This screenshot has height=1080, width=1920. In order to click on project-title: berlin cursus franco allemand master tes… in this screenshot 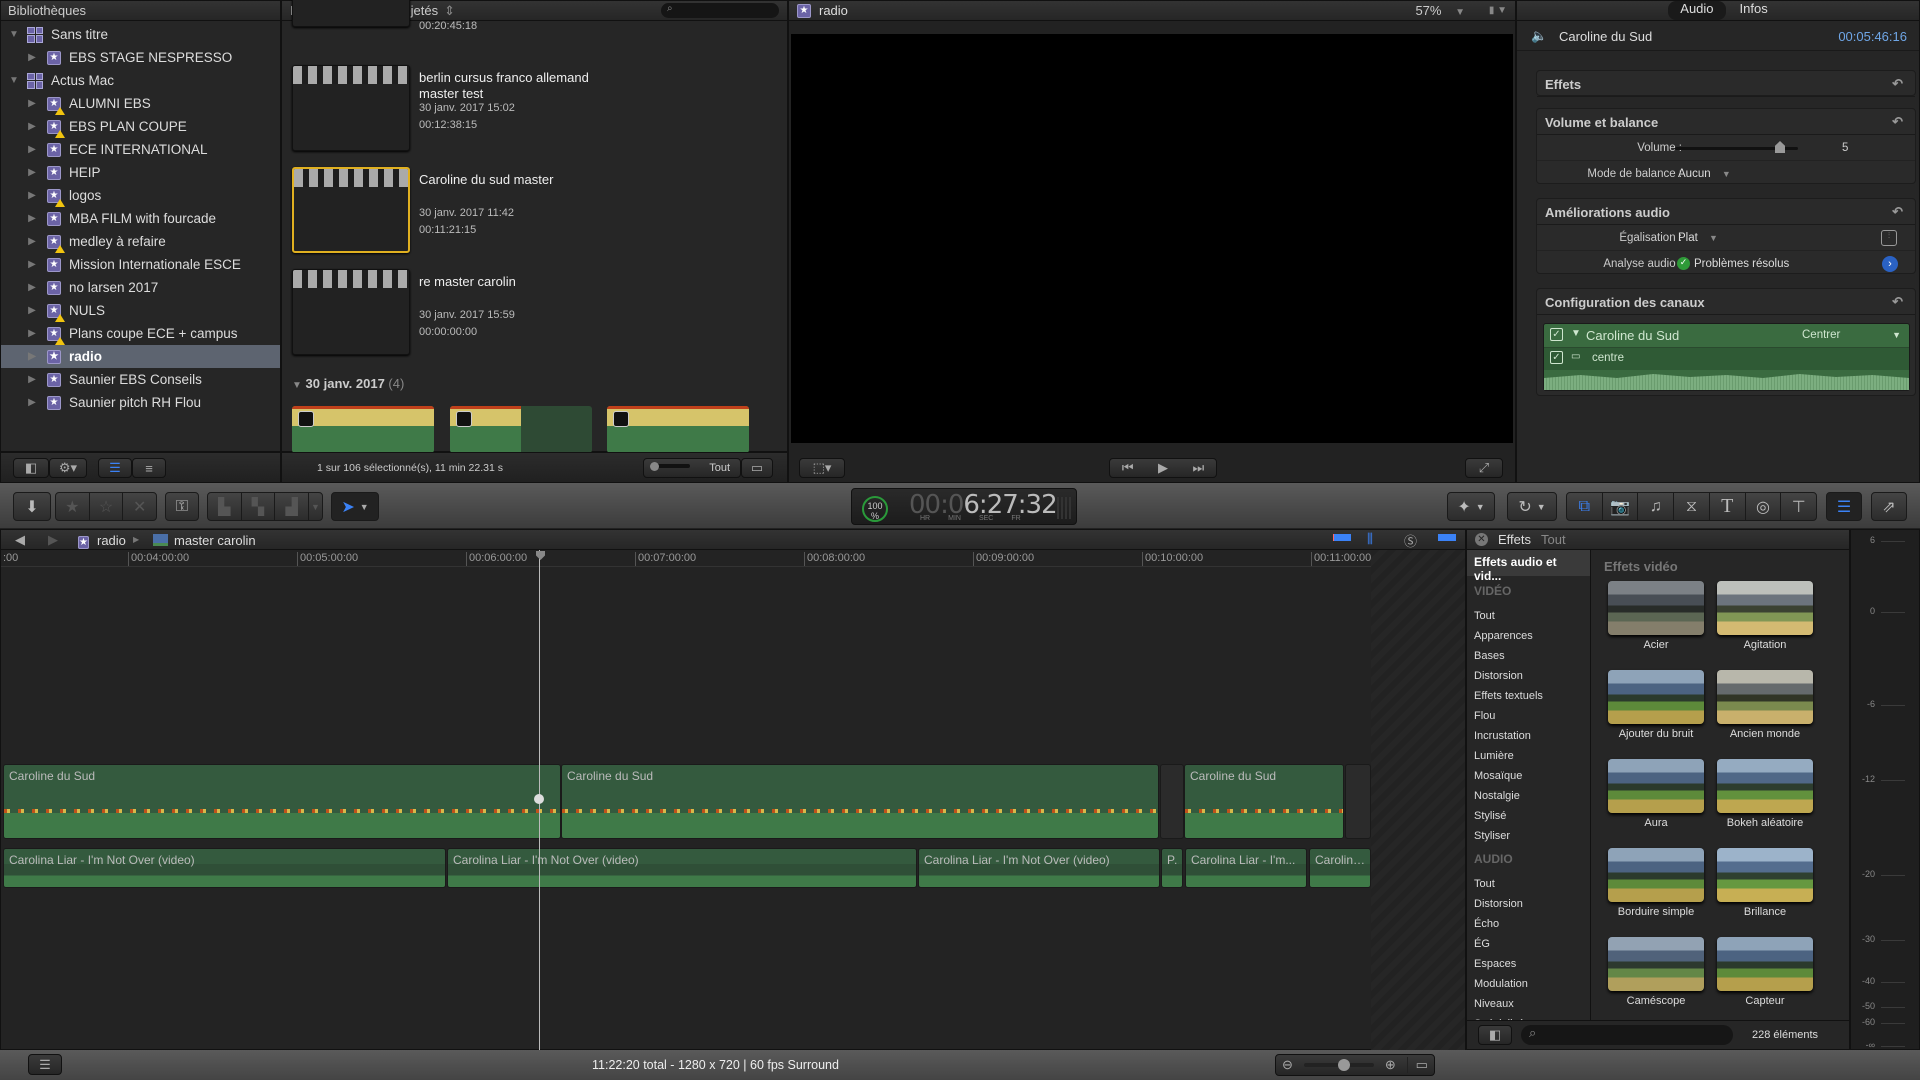, I will do `click(519, 86)`.